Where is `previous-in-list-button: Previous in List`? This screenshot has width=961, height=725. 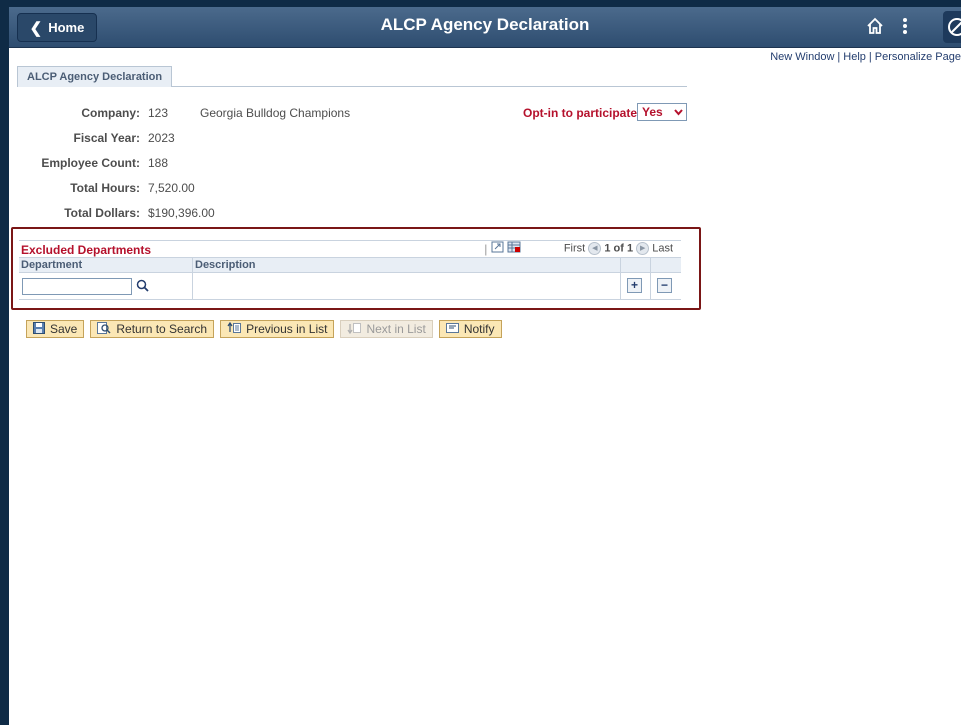
previous-in-list-button: Previous in List is located at coordinates (277, 329).